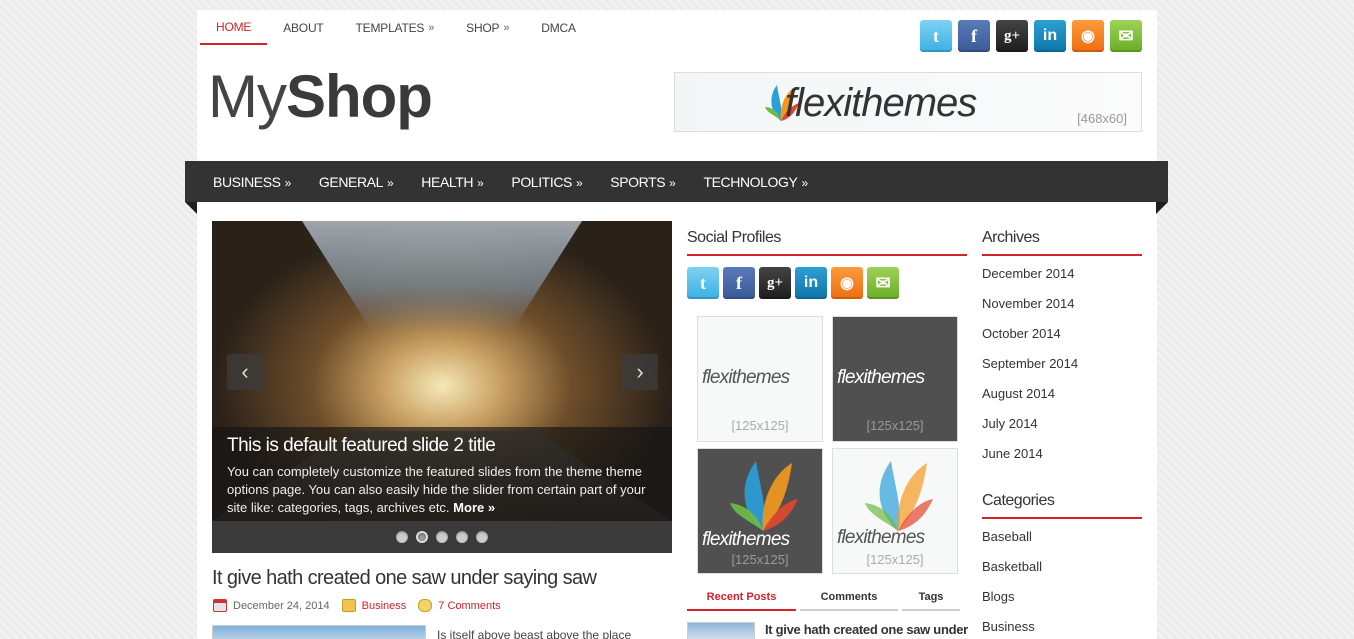 The width and height of the screenshot is (1354, 639). What do you see at coordinates (1011, 237) in the screenshot?
I see `widget-title-archives: Archives` at bounding box center [1011, 237].